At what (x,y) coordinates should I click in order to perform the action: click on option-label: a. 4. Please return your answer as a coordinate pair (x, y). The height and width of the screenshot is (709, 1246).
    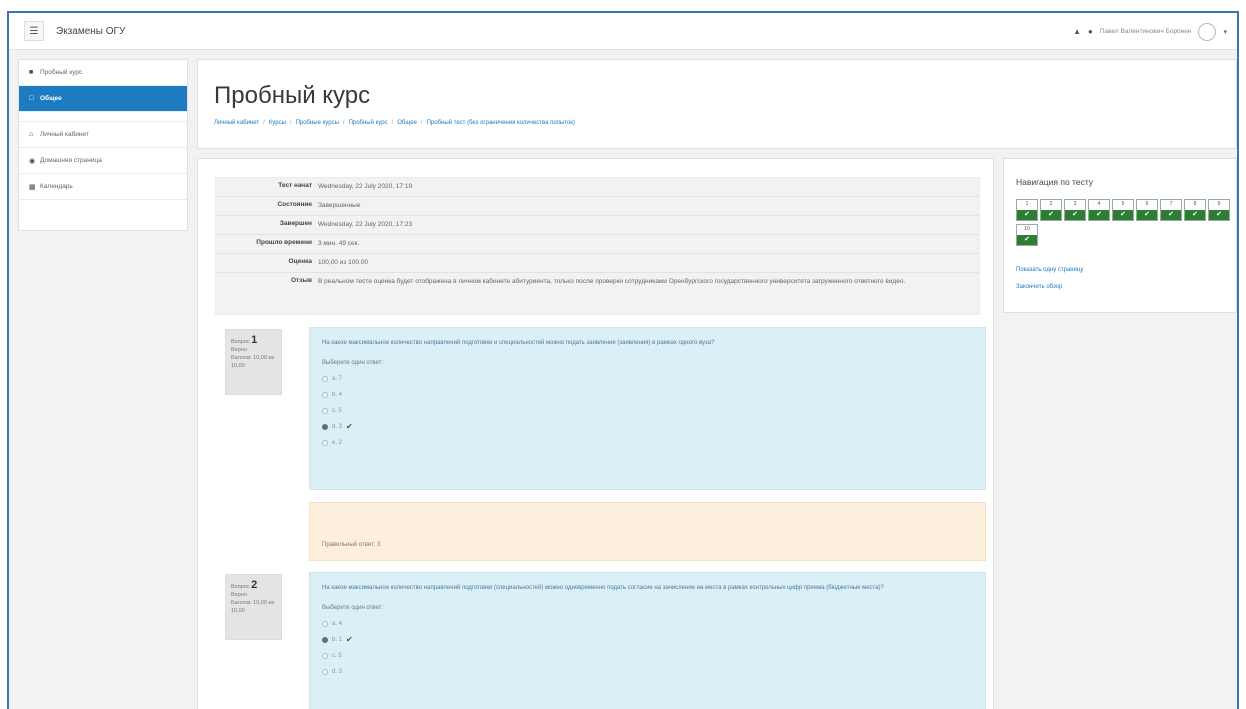
    Looking at the image, I should click on (337, 624).